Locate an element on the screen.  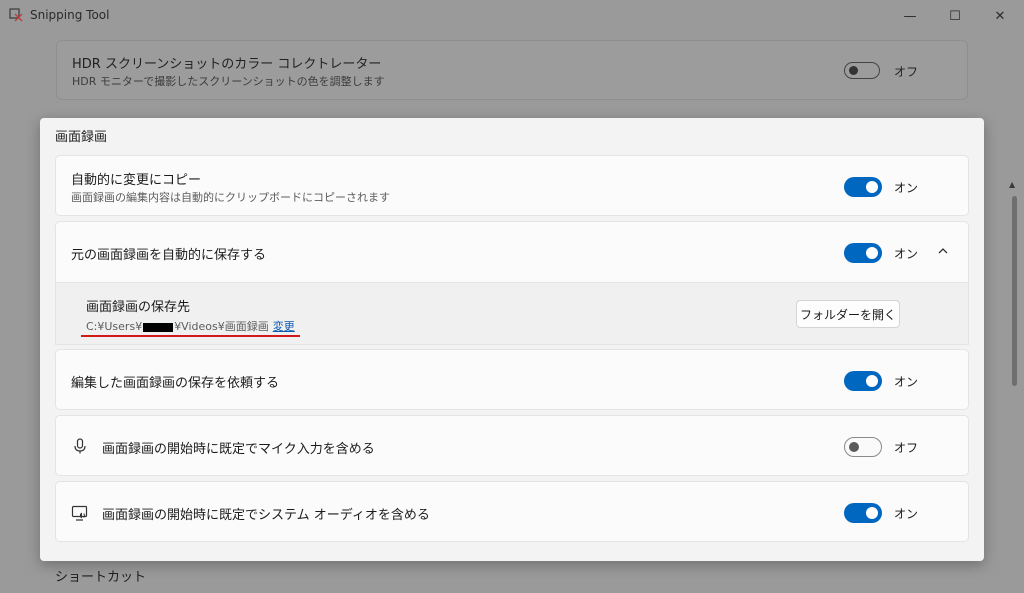
path-prefix: C:¥Users¥ is located at coordinates (114, 326).